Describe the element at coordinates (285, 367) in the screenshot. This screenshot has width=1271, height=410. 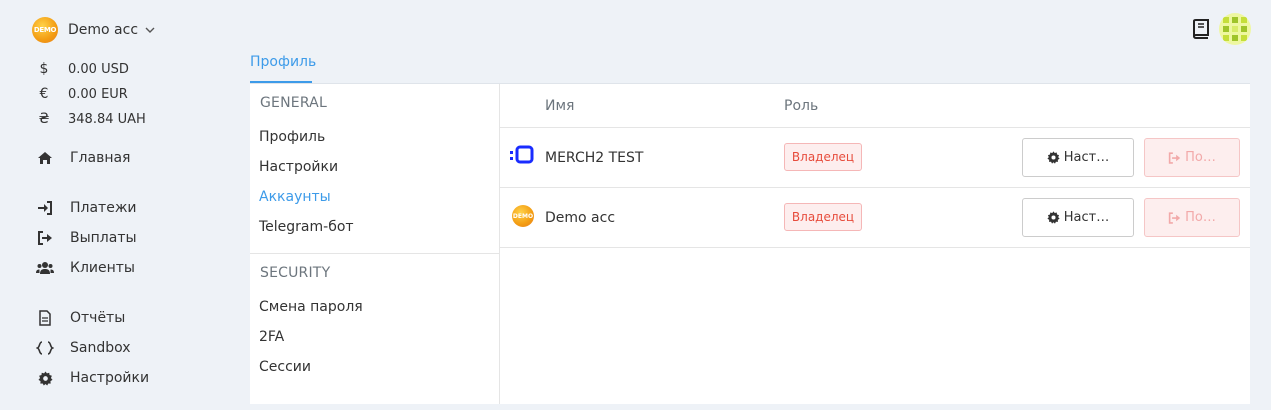
I see `settings-item-sessions: Сессии` at that location.